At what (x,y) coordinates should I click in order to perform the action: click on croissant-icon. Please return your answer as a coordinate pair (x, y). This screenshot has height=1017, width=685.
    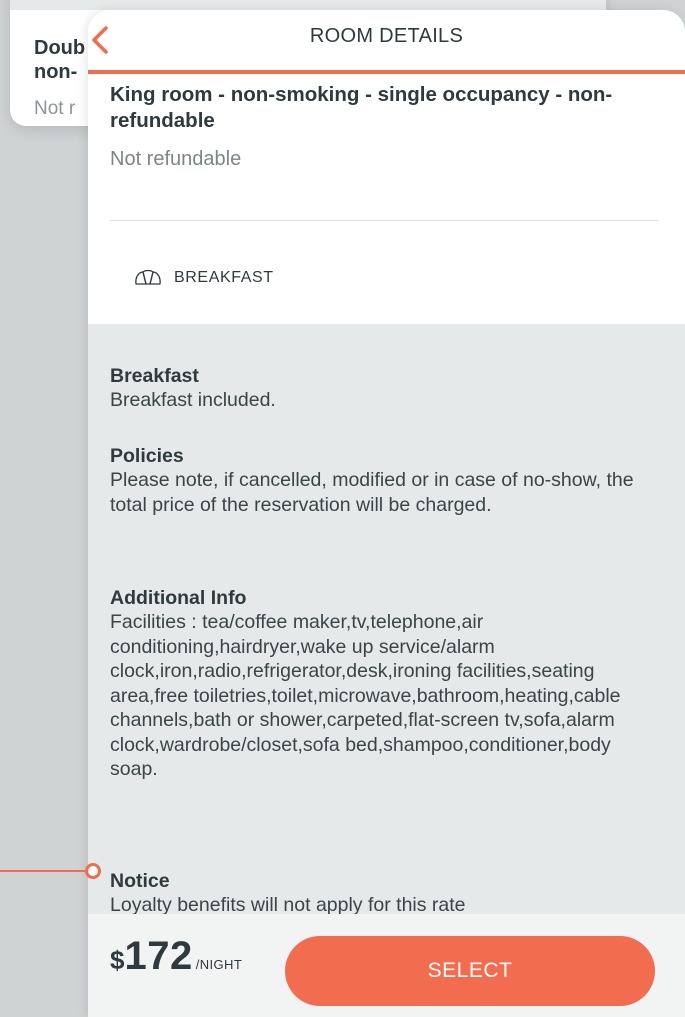
    Looking at the image, I should click on (148, 277).